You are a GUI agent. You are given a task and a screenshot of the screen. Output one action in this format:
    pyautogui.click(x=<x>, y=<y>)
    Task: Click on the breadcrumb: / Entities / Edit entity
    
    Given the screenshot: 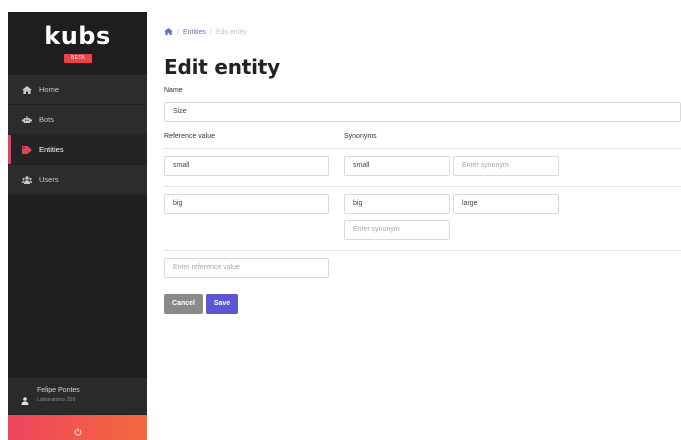 What is the action you would take?
    pyautogui.click(x=205, y=32)
    